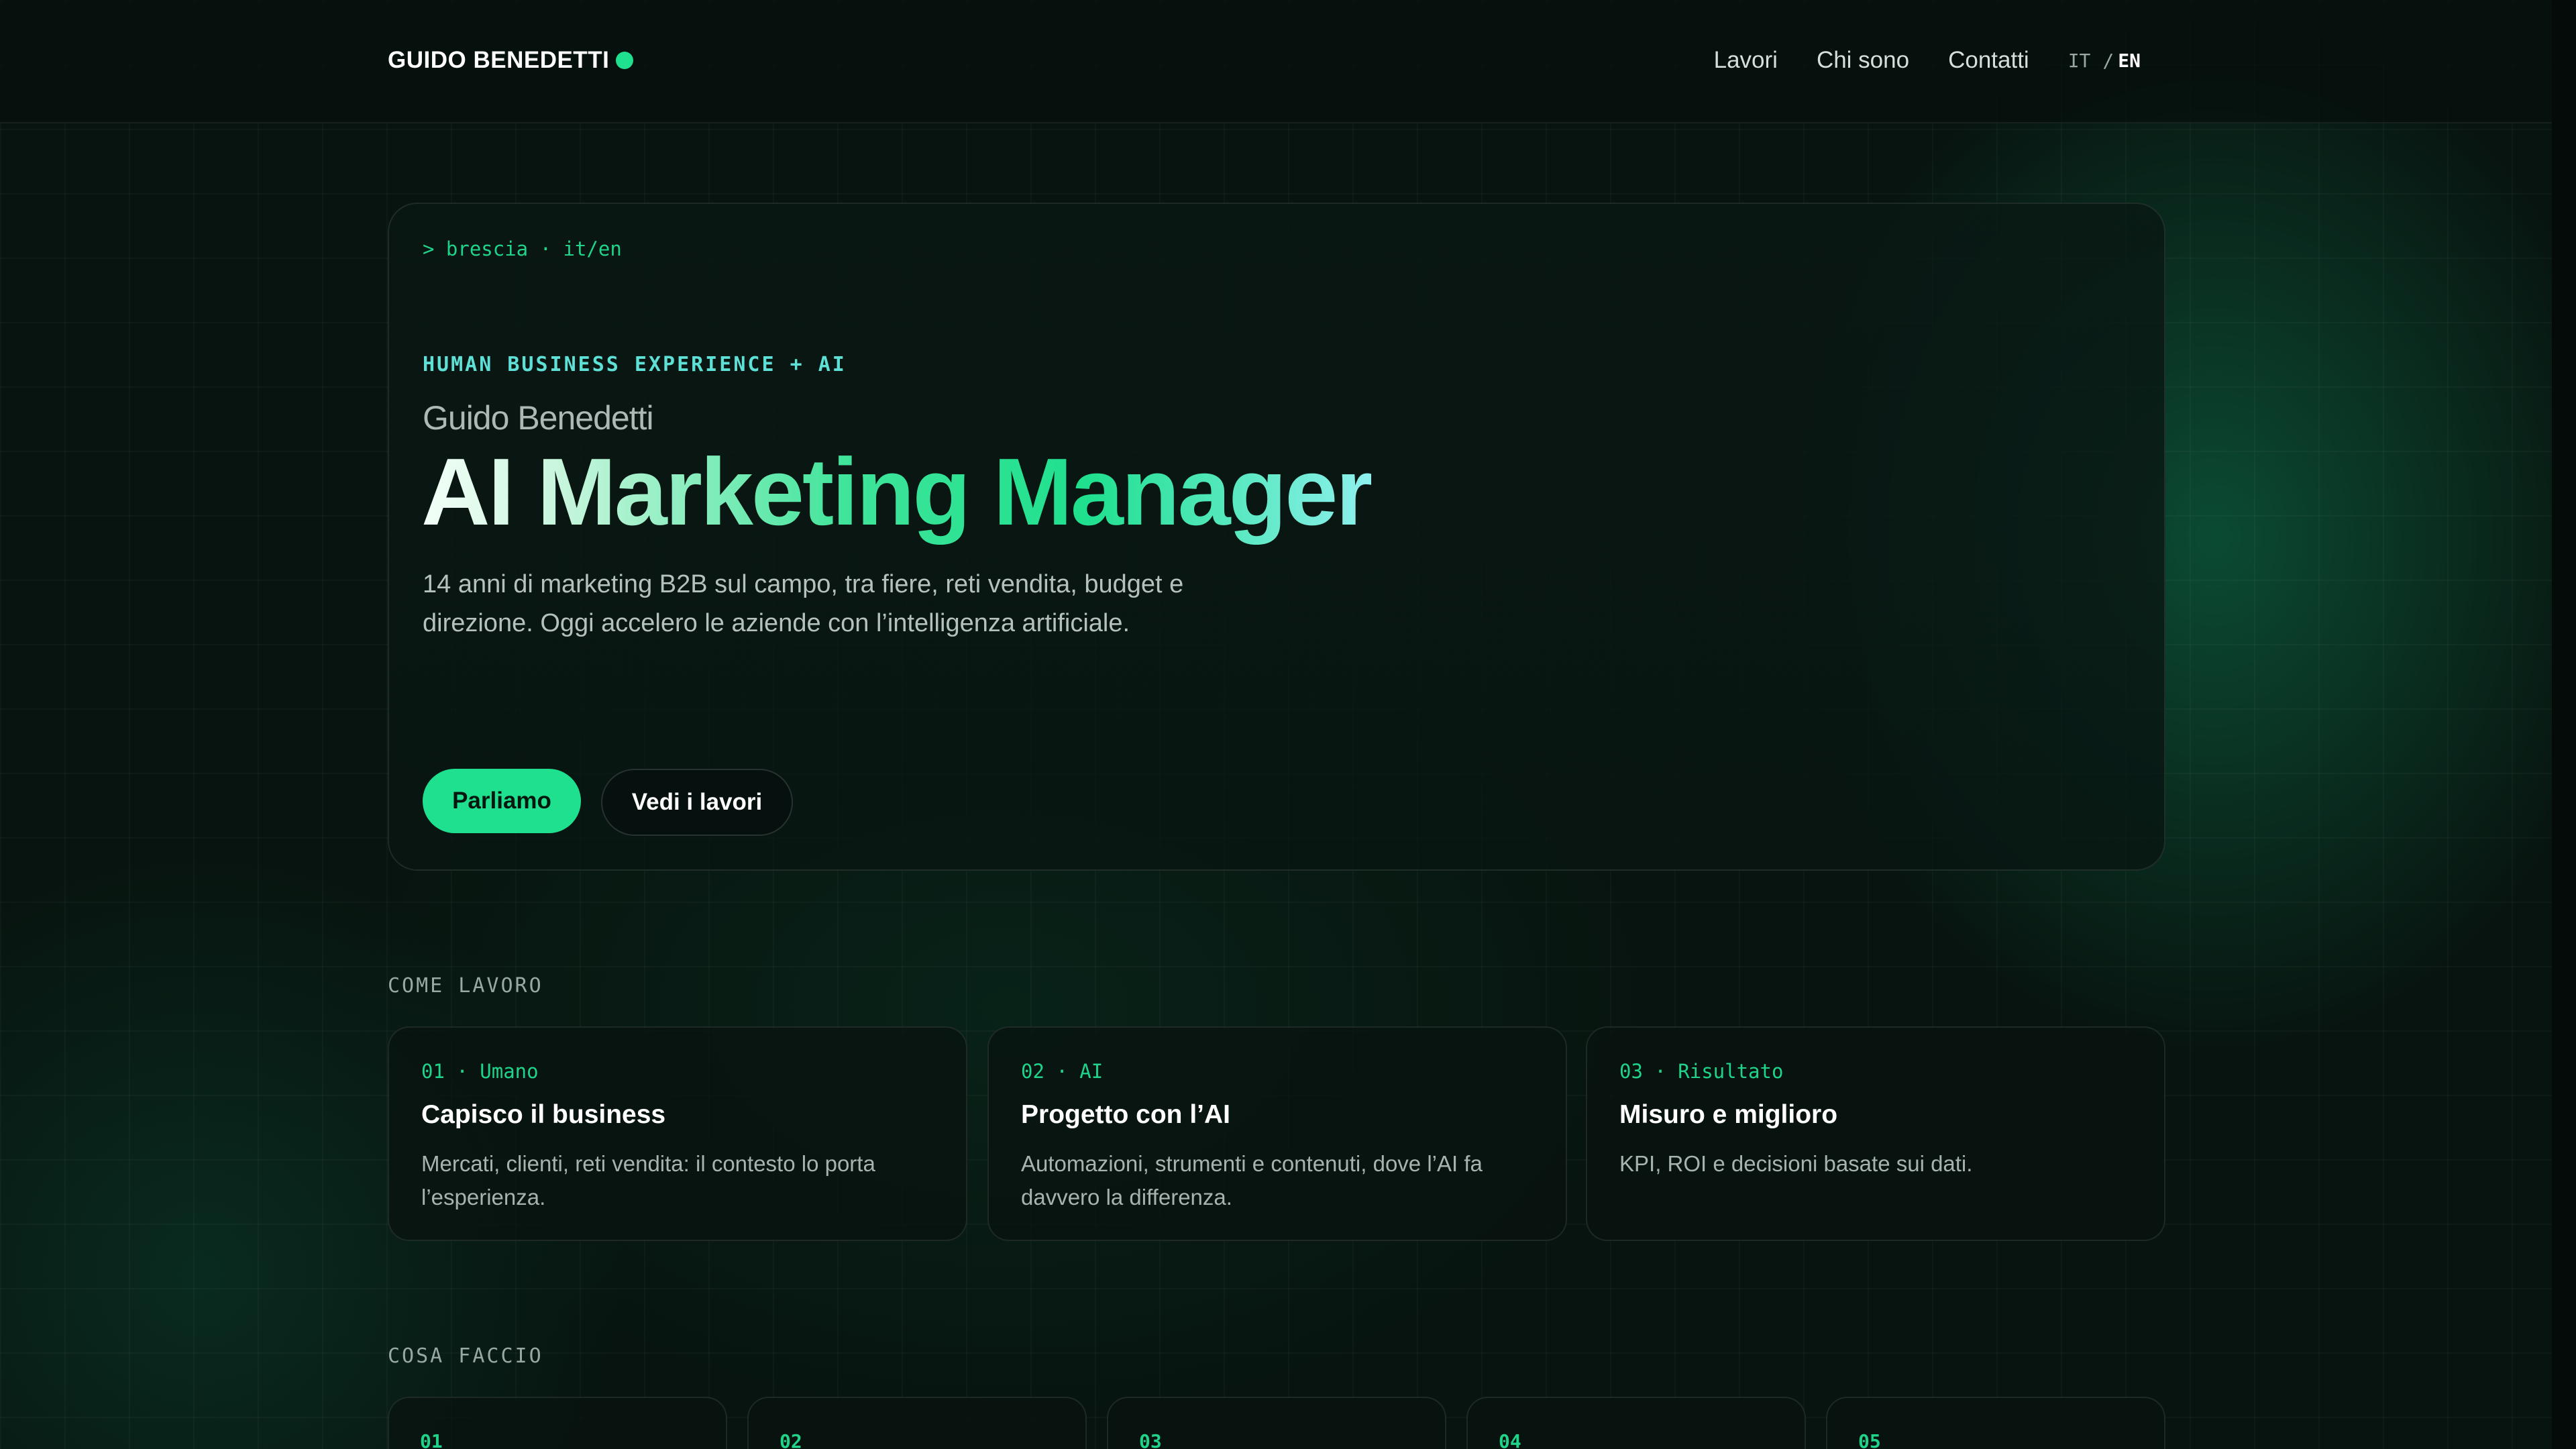 This screenshot has width=2576, height=1449. I want to click on main-nav: Lavori Chi sono Contatti IT / EN, so click(1927, 60).